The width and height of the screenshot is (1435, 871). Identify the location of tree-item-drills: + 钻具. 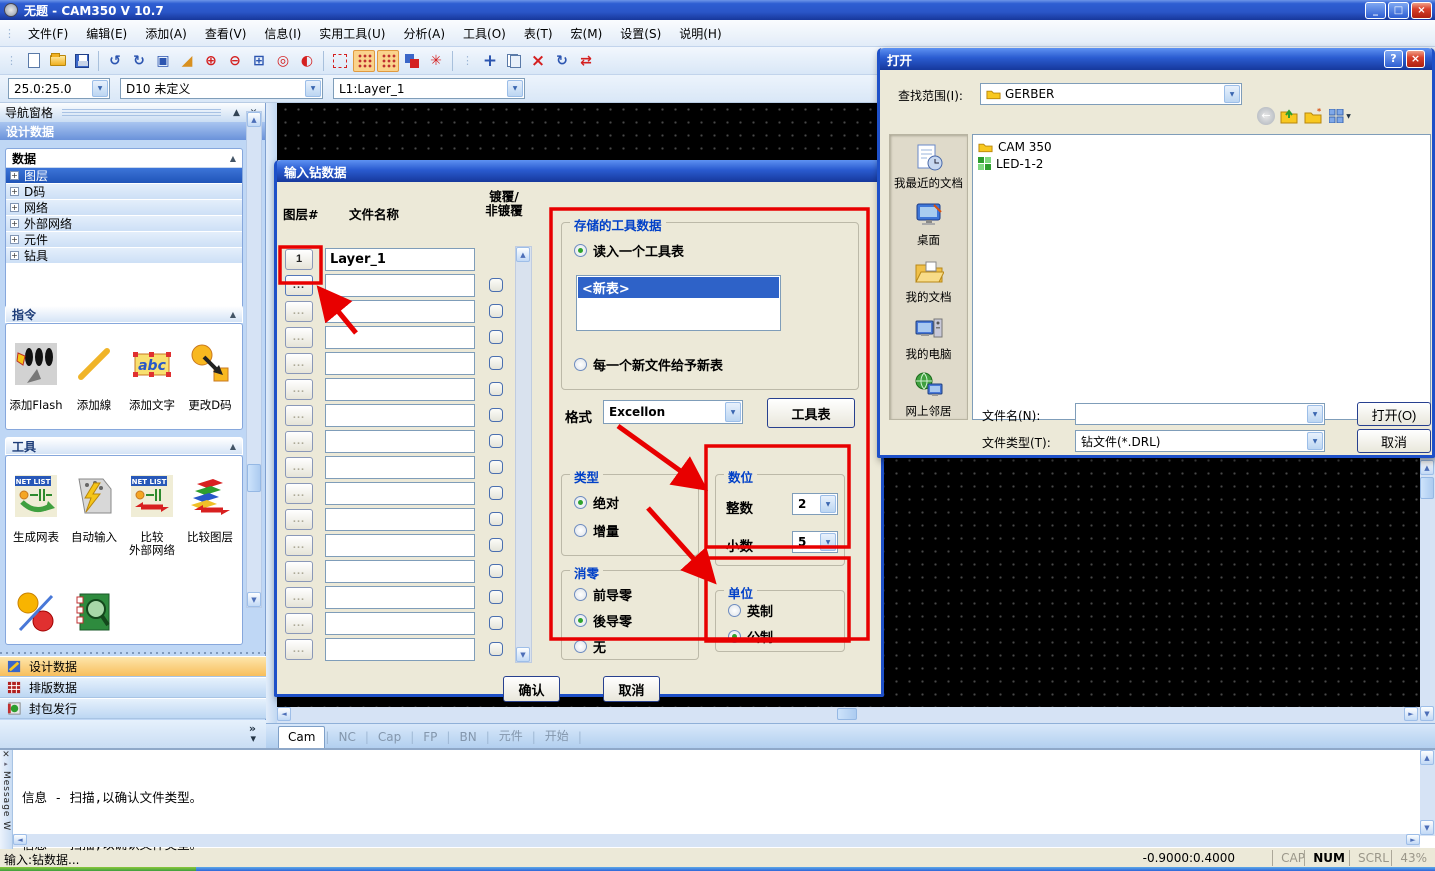
(124, 256).